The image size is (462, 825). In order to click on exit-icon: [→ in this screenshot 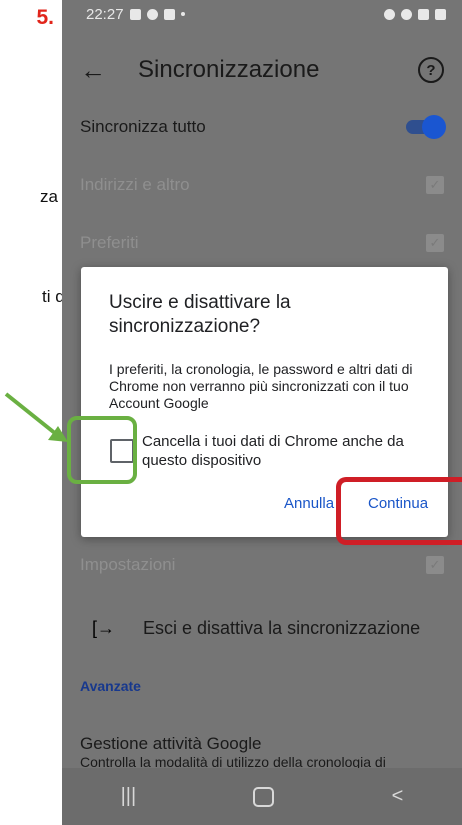, I will do `click(104, 627)`.